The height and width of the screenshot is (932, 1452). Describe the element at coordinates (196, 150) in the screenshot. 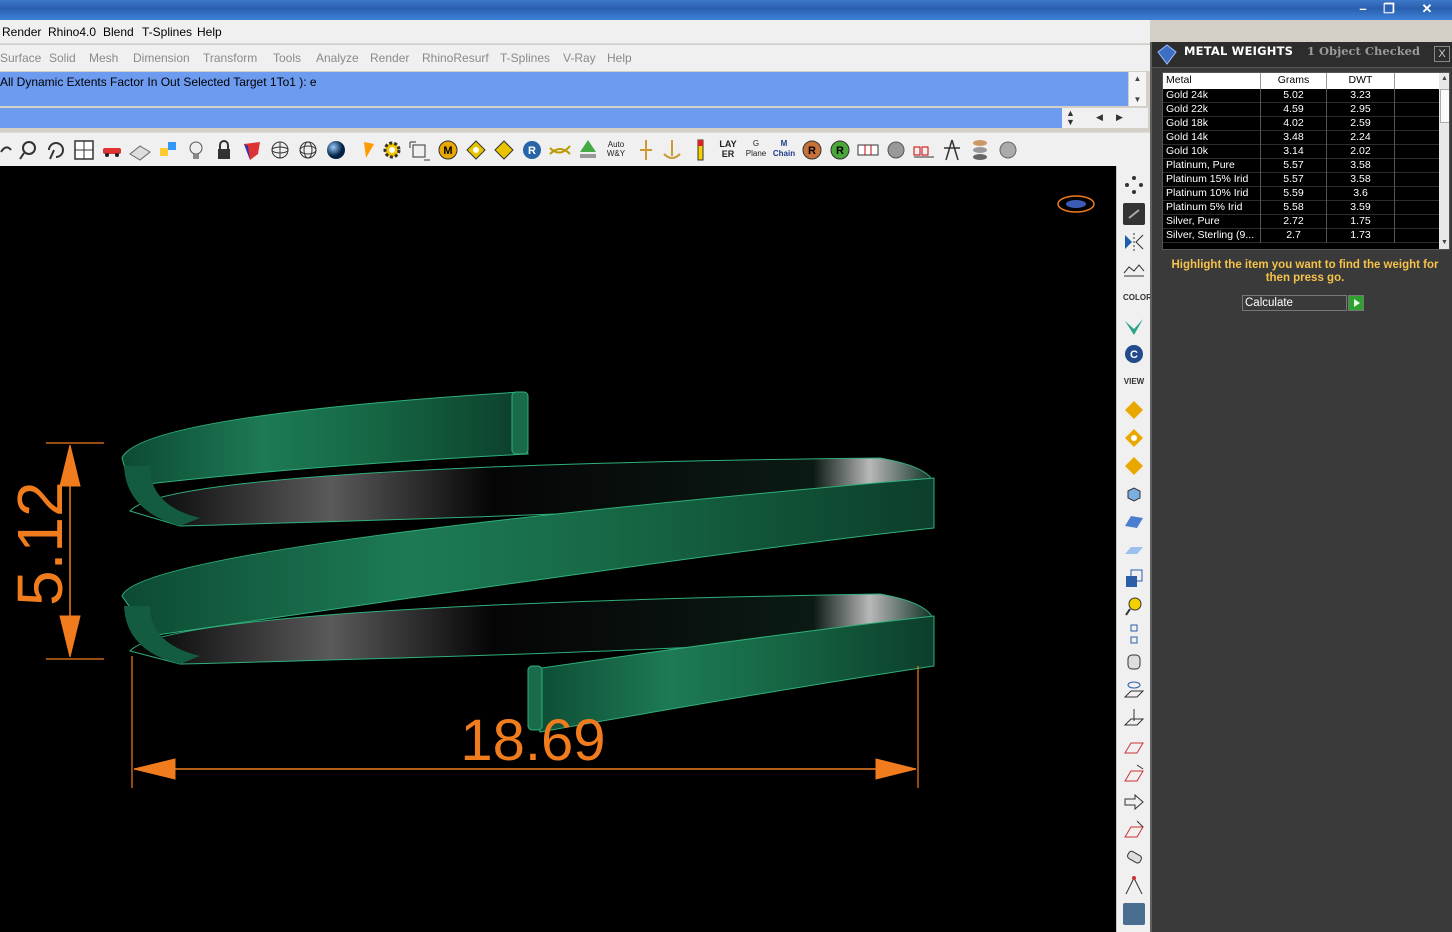

I see `lightbulb-icon` at that location.